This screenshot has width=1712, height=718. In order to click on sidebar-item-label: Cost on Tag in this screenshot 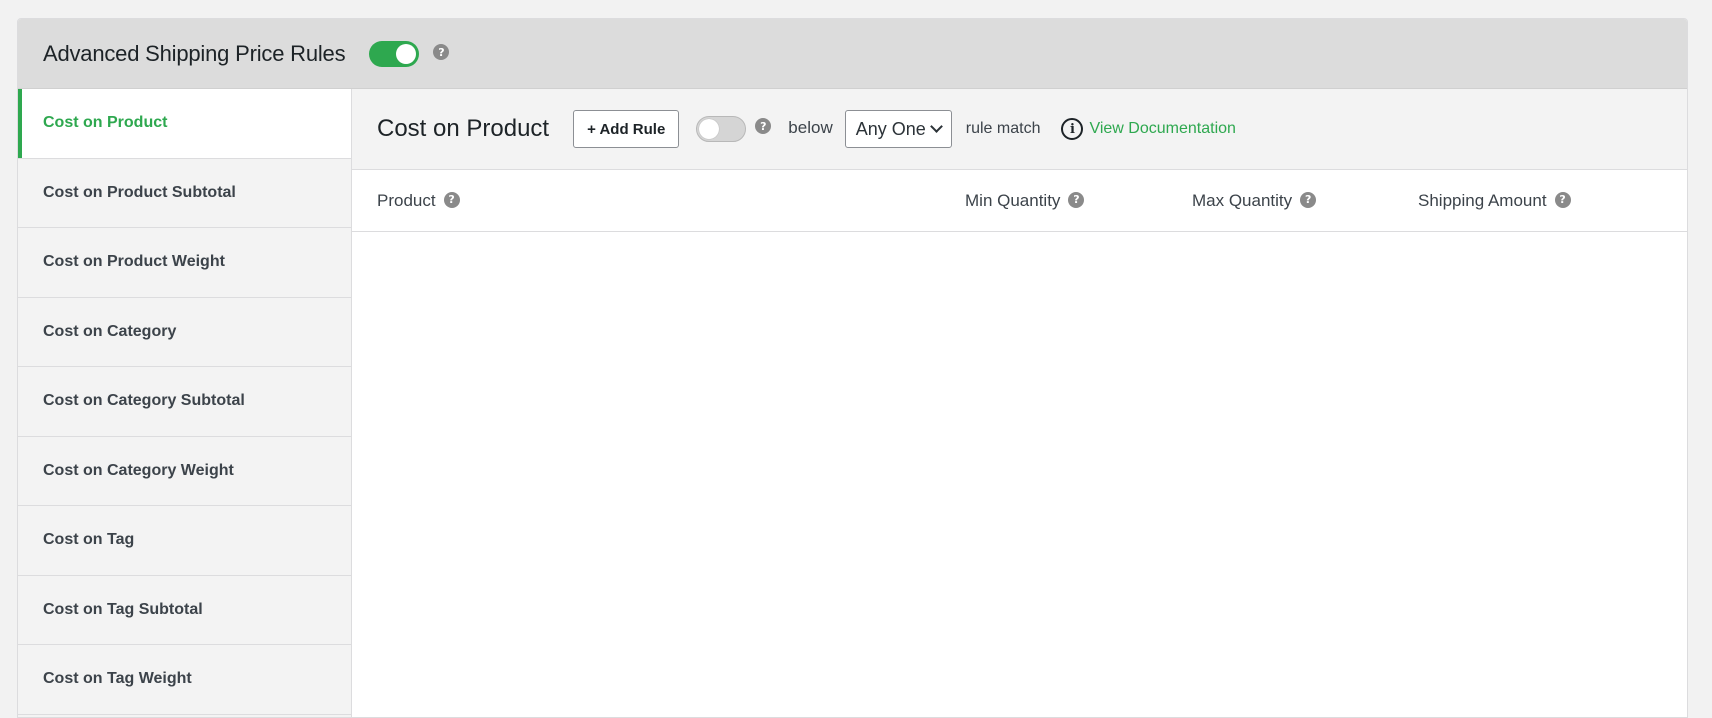, I will do `click(89, 540)`.